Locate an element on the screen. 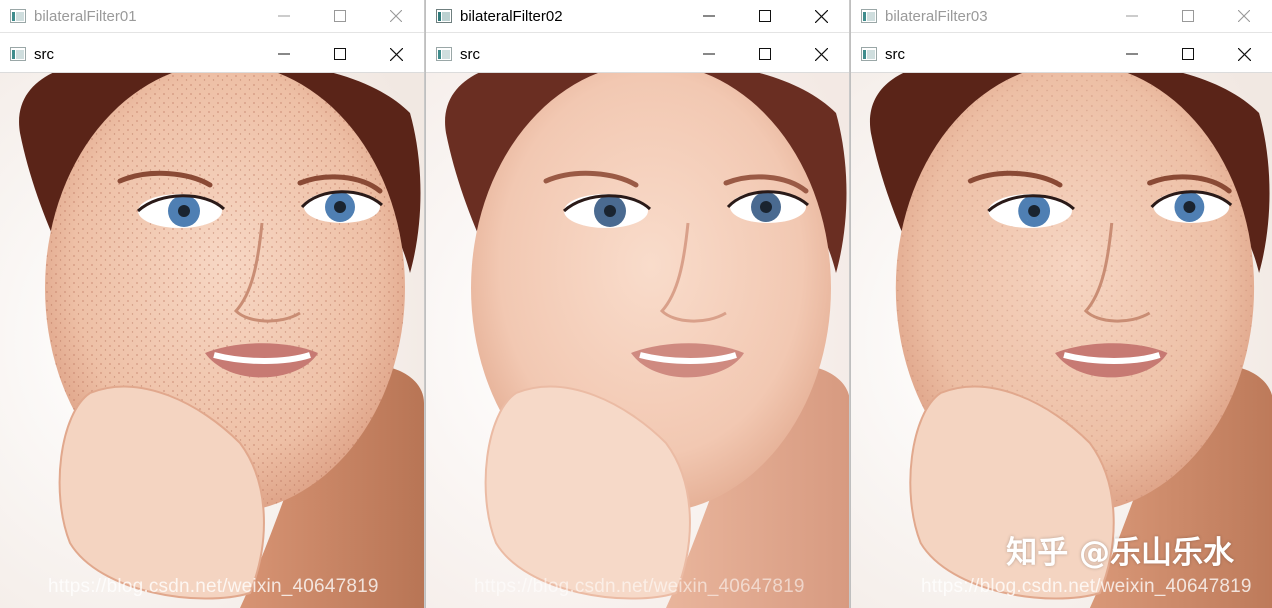 This screenshot has height=608, width=1272. outer-titlebar: bilateralFilter03 is located at coordinates (1061, 16).